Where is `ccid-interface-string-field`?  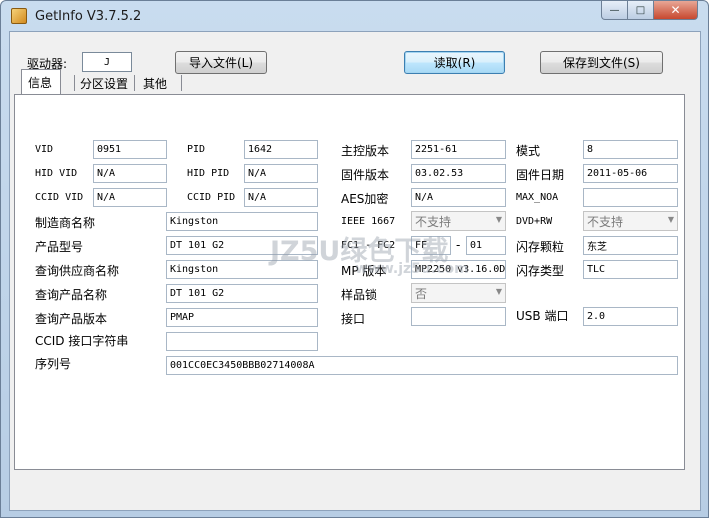 ccid-interface-string-field is located at coordinates (242, 341).